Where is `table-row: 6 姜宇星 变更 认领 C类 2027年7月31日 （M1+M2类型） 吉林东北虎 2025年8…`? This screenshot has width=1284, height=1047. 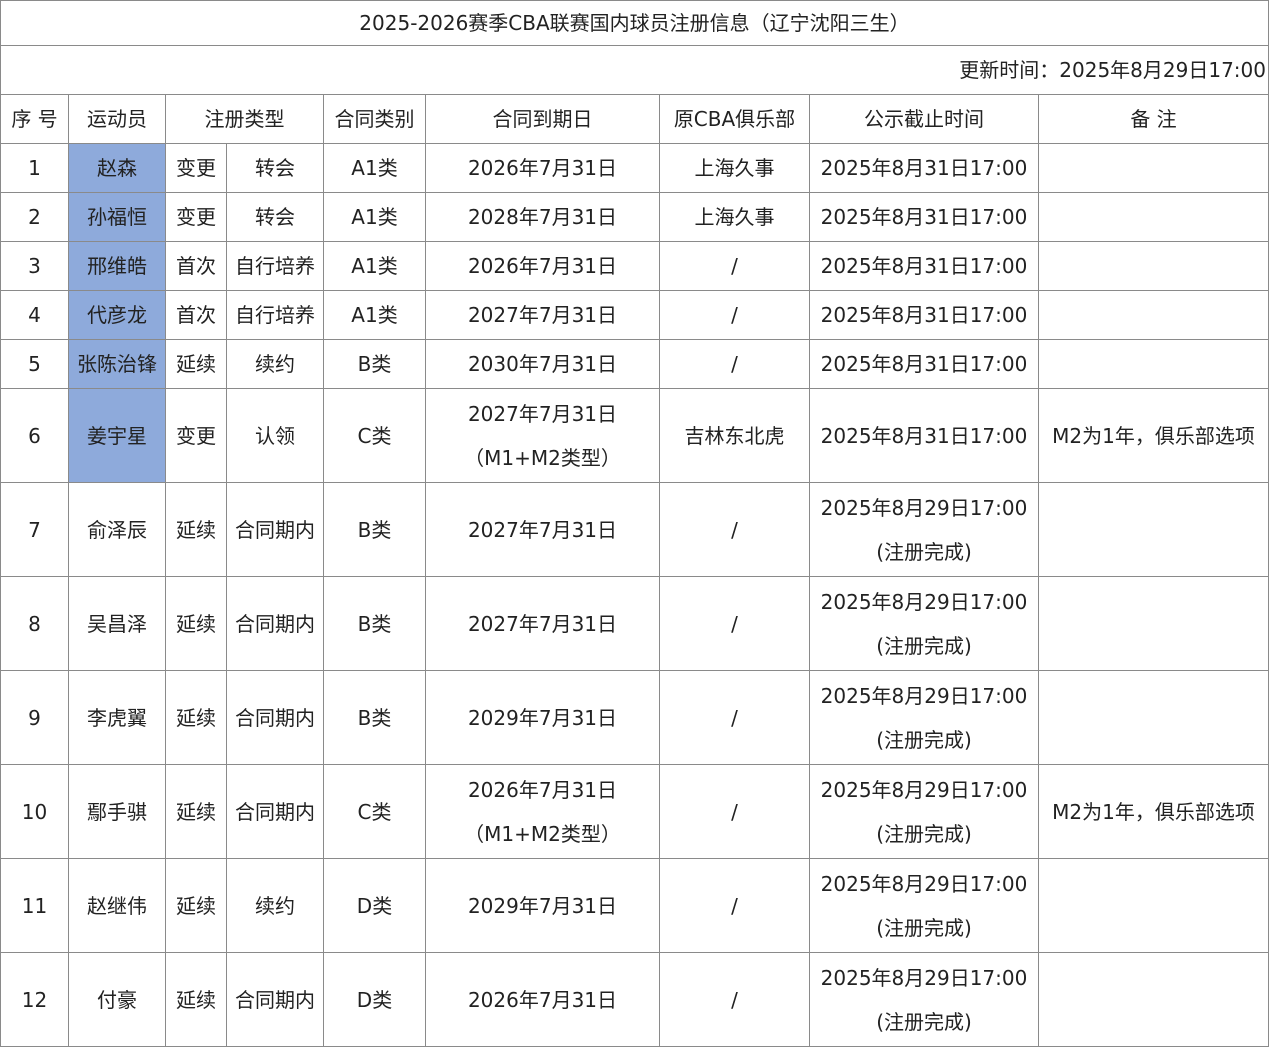 table-row: 6 姜宇星 变更 认领 C类 2027年7月31日 （M1+M2类型） 吉林东北虎 2025年8… is located at coordinates (634, 435).